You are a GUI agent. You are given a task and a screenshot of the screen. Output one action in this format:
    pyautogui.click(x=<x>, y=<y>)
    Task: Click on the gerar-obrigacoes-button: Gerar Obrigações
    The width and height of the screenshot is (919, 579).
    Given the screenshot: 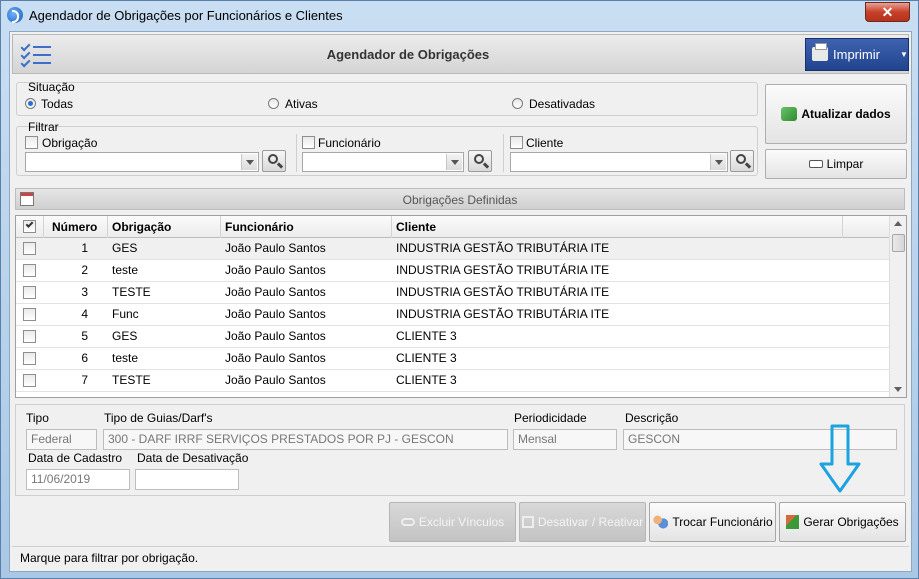 What is the action you would take?
    pyautogui.click(x=842, y=522)
    